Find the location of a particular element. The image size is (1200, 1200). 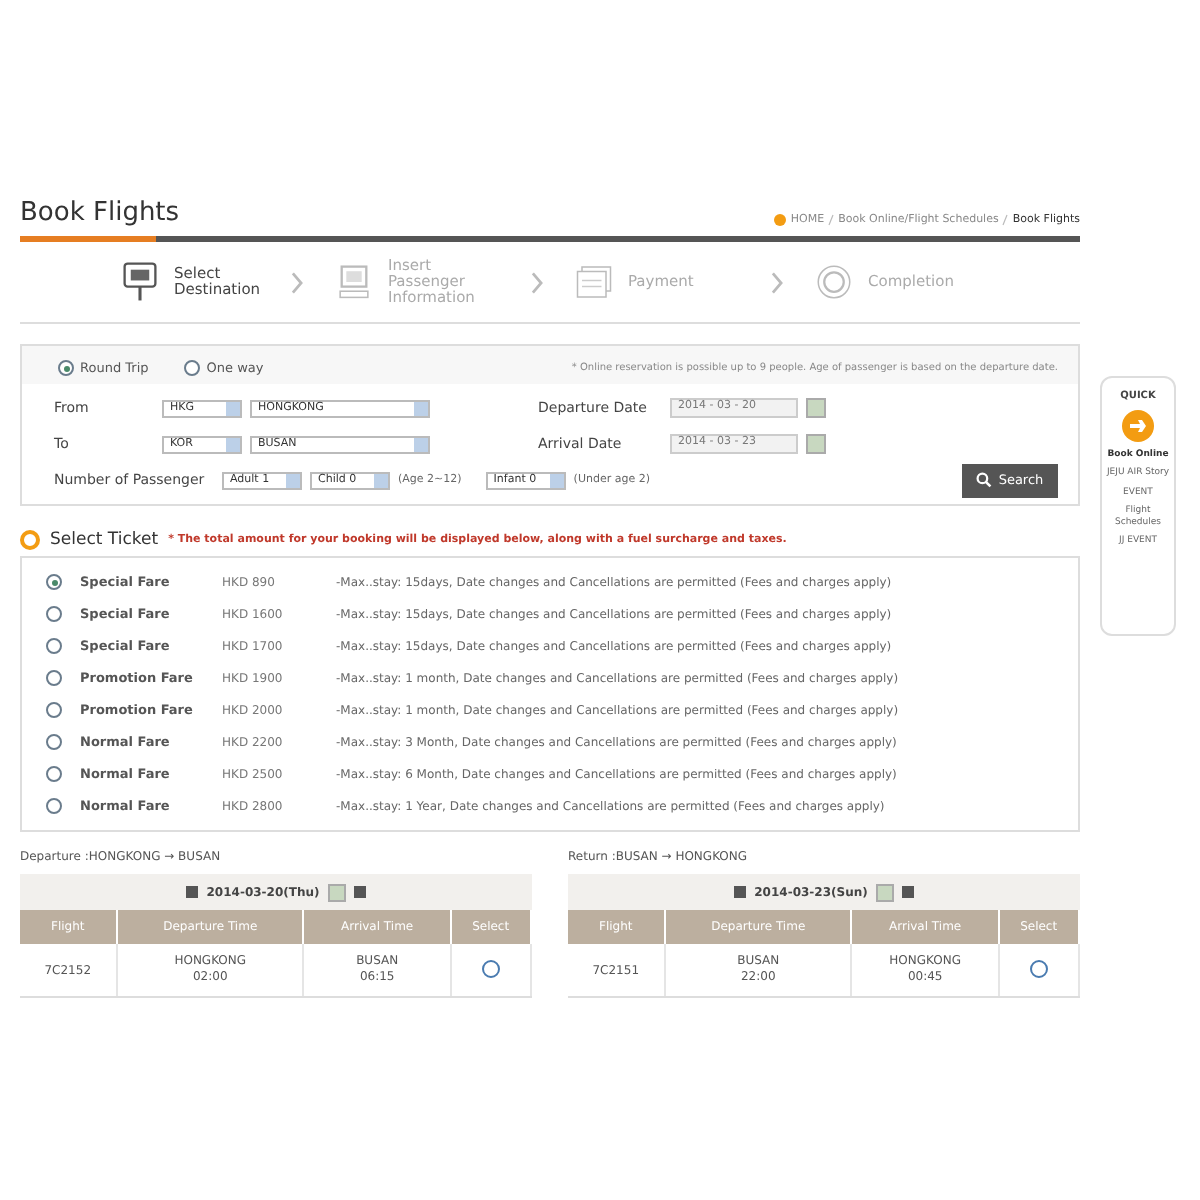

section-title: Select Ticket is located at coordinates (104, 540).